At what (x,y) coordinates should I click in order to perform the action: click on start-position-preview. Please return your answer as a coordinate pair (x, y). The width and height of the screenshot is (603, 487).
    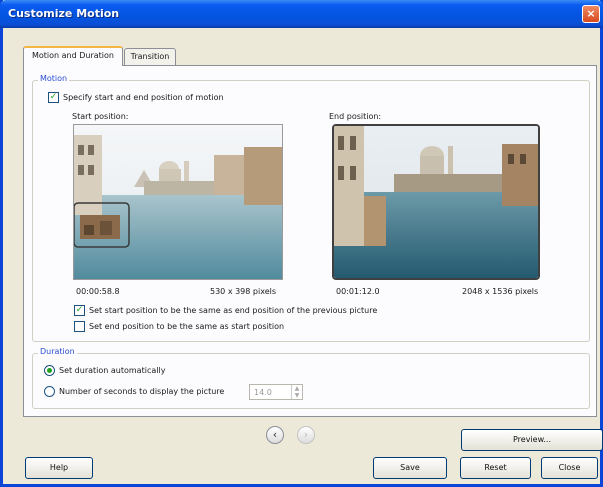
    Looking at the image, I should click on (178, 202).